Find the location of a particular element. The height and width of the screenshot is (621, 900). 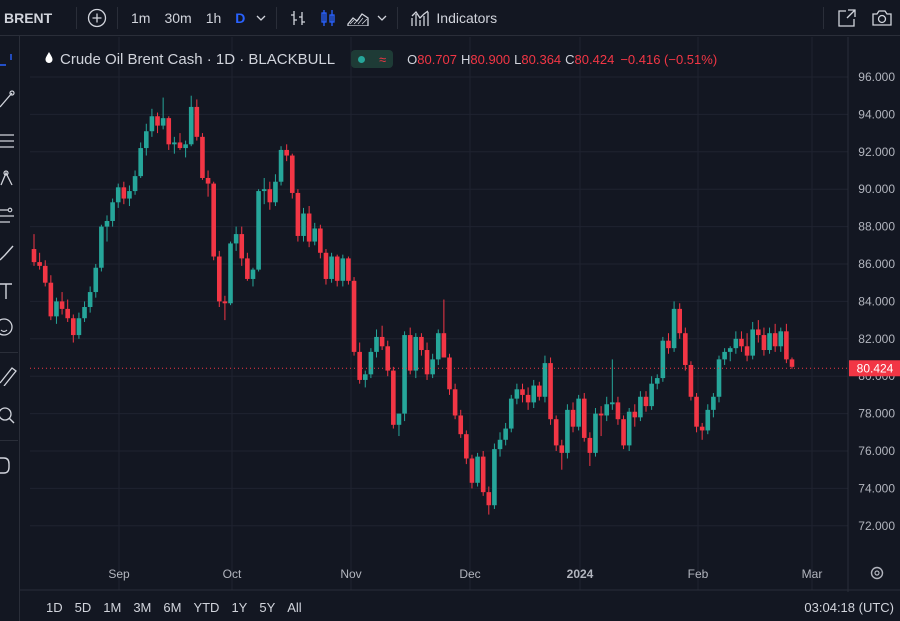

area-chart-type-icon is located at coordinates (358, 18).